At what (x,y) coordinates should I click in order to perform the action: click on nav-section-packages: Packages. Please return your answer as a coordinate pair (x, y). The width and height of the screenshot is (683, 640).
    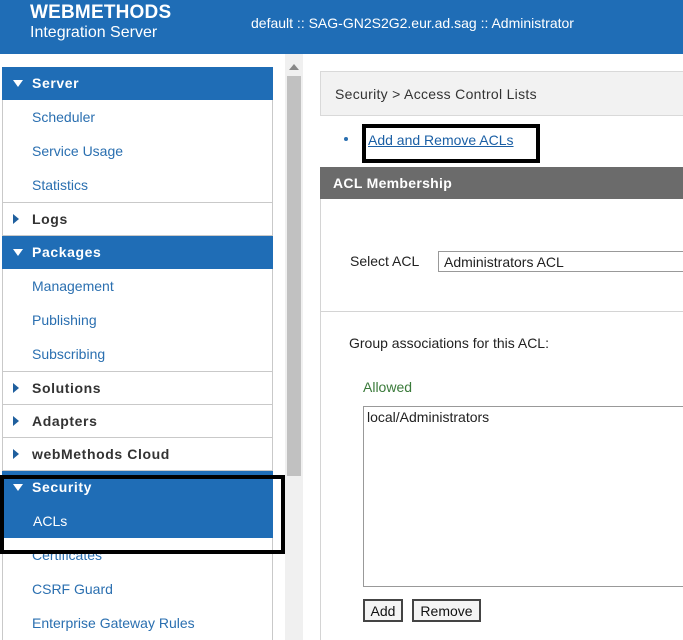
    Looking at the image, I should click on (137, 252).